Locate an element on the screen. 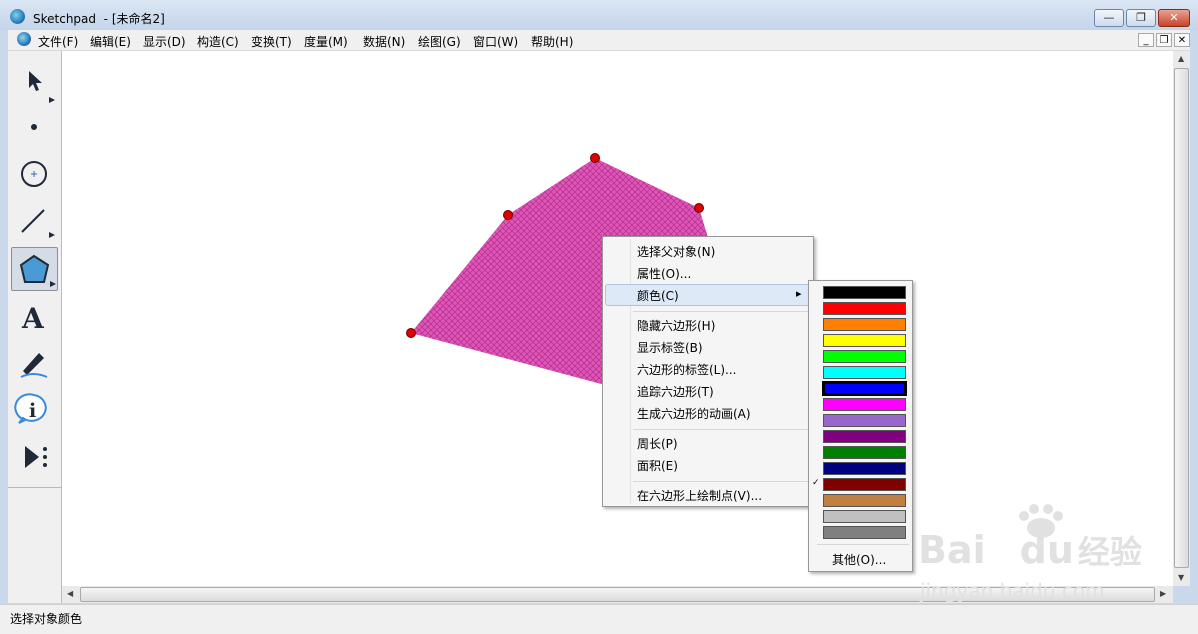  menu-file: 文件(F) is located at coordinates (58, 41).